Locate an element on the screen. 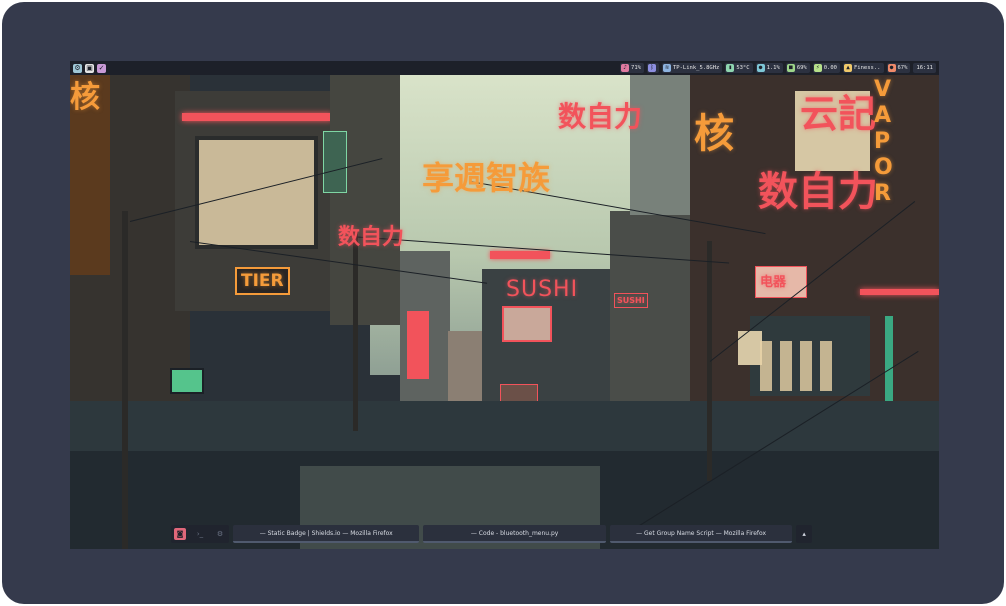 The height and width of the screenshot is (606, 1006). cpu-module: ● 1.1% is located at coordinates (769, 68).